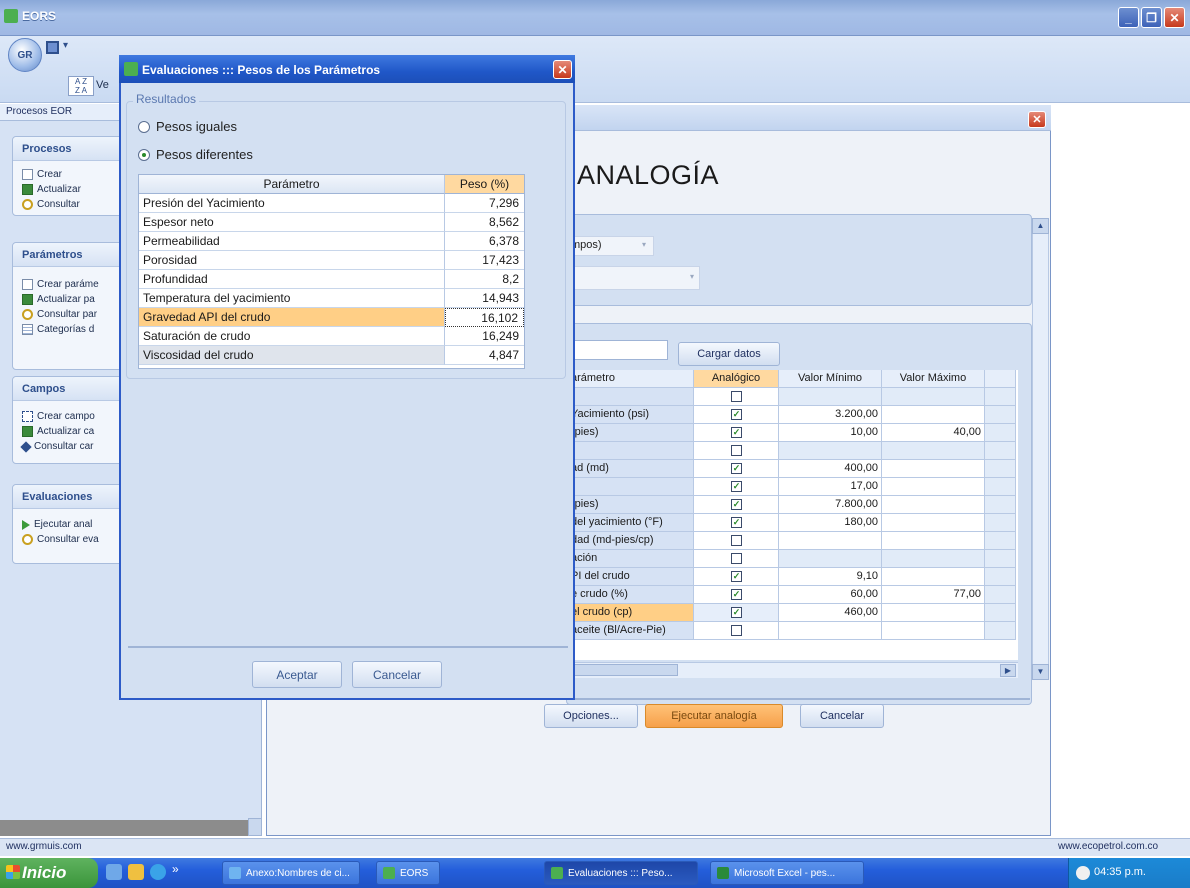 This screenshot has height=888, width=1190. I want to click on load-file-input, so click(618, 350).